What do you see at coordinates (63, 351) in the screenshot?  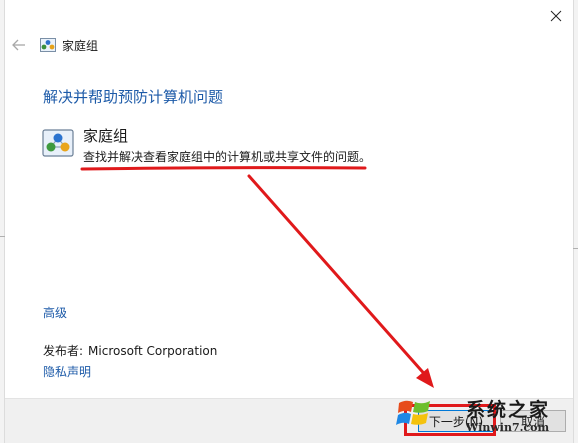 I see `publisher-label: 发布者:` at bounding box center [63, 351].